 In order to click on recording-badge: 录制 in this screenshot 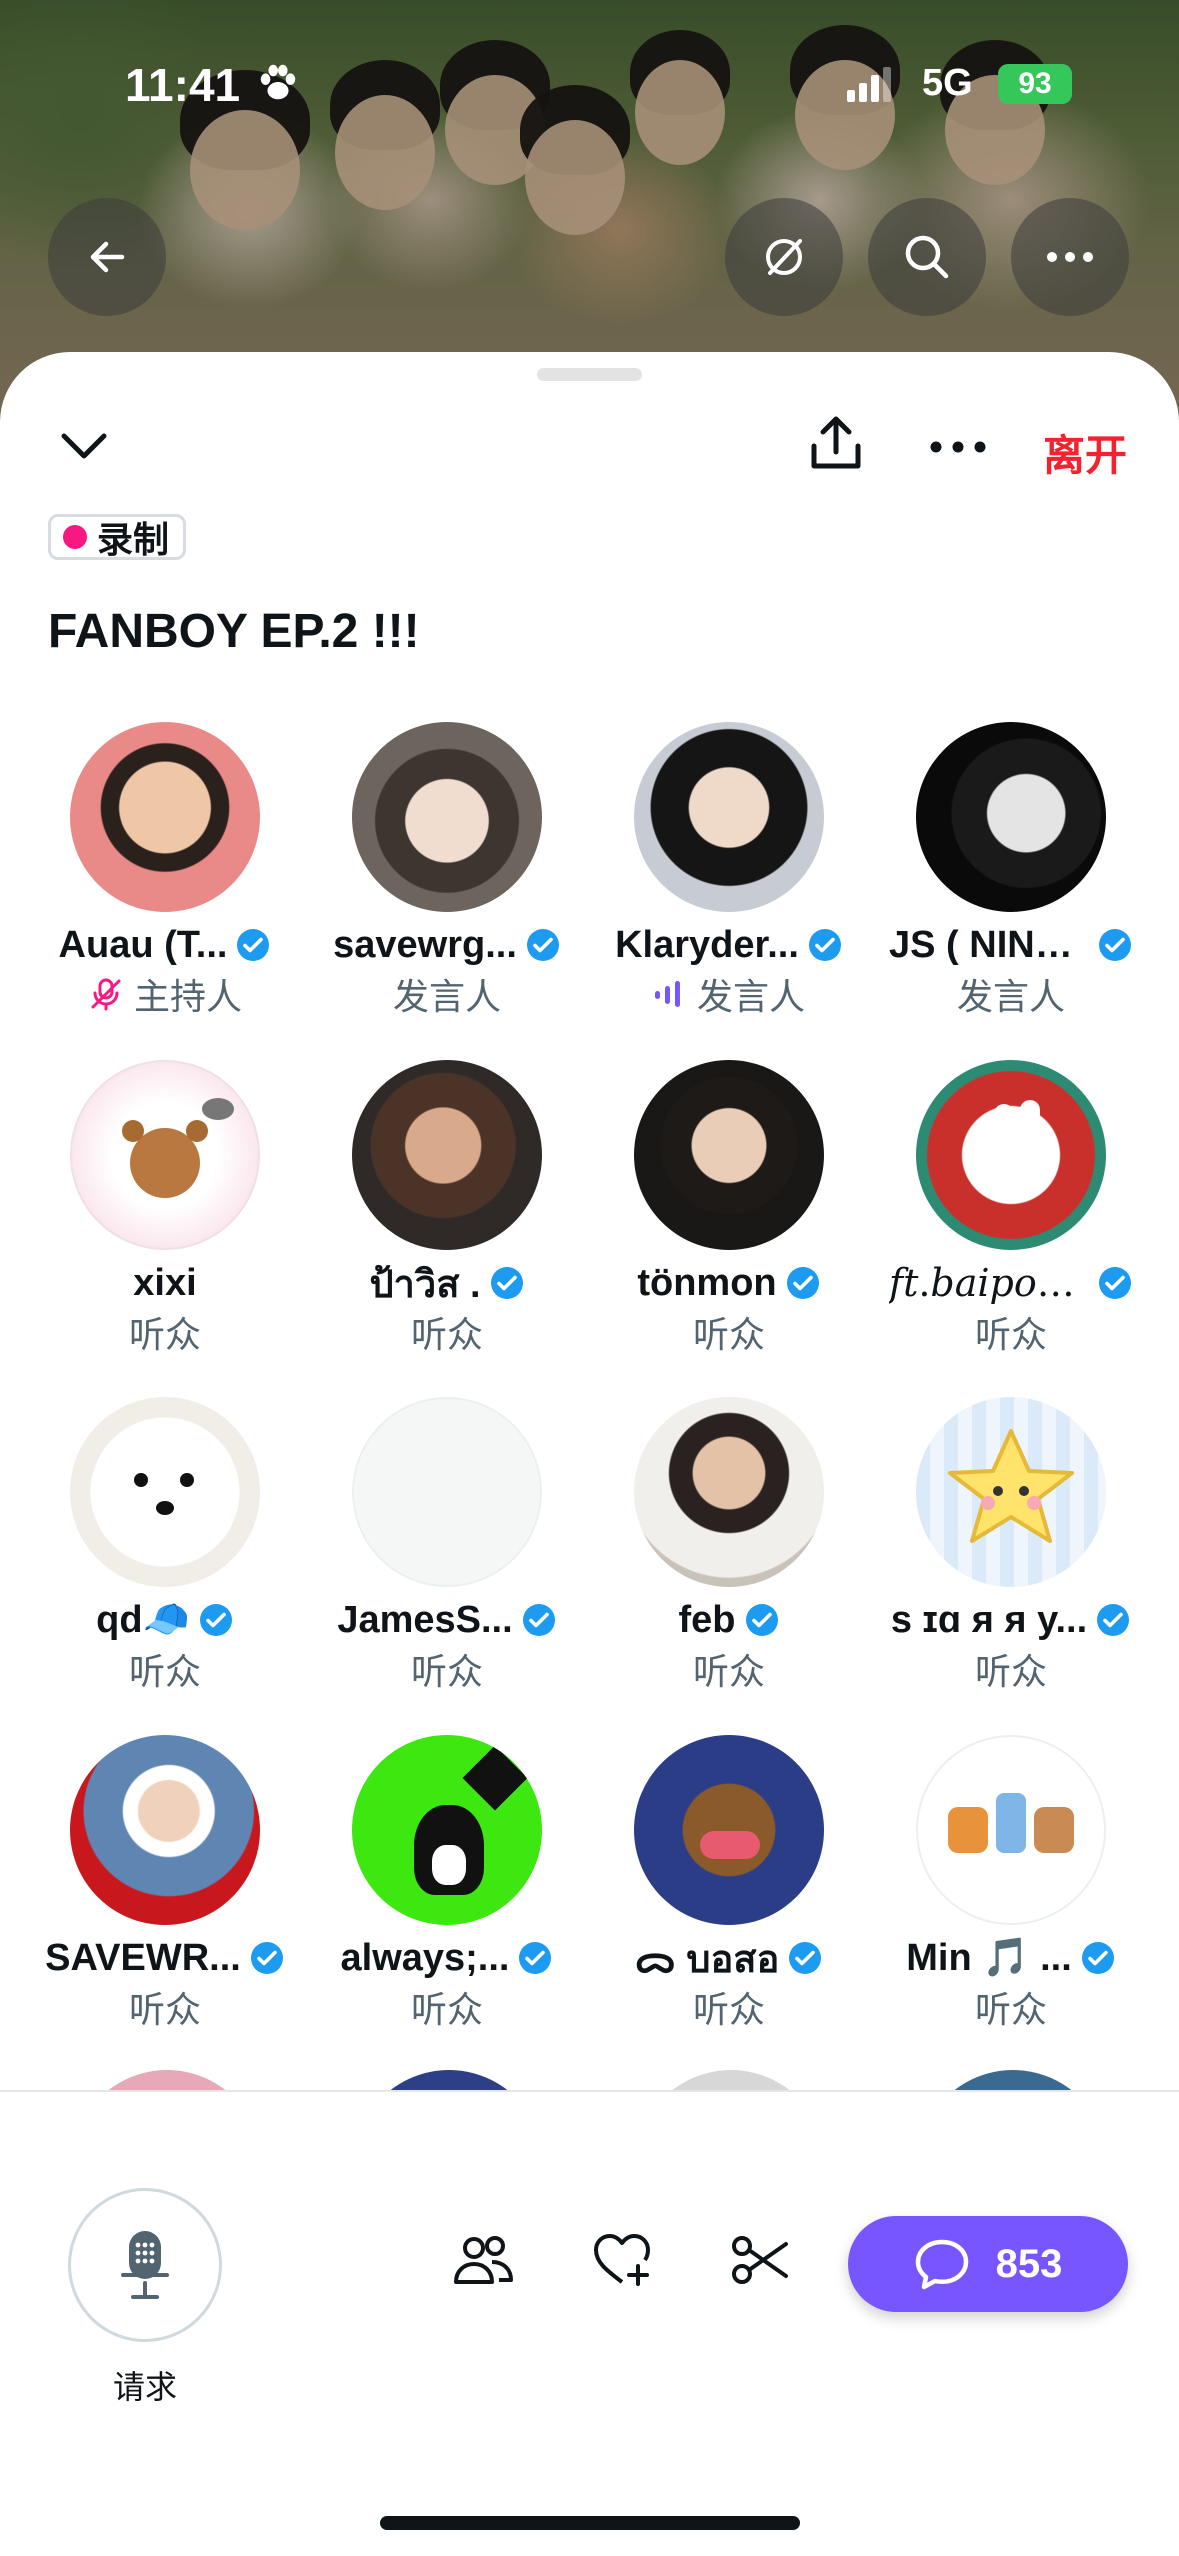, I will do `click(117, 537)`.